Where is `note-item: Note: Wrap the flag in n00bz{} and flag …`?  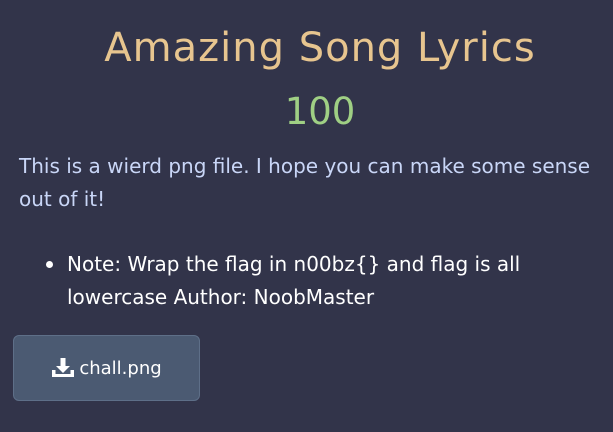
note-item: Note: Wrap the flag in n00bz{} and flag … is located at coordinates (316, 281).